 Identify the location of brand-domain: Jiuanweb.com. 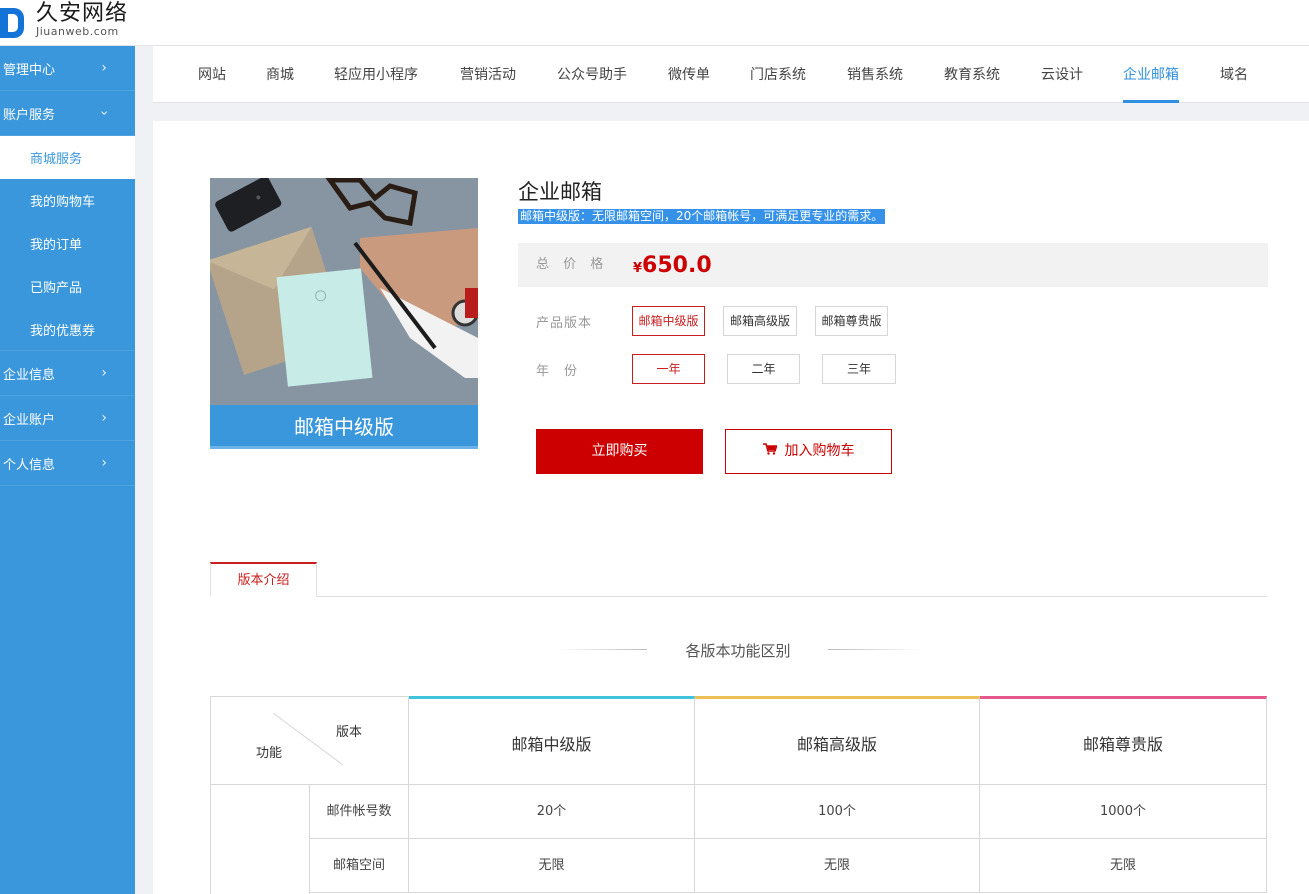
(77, 31).